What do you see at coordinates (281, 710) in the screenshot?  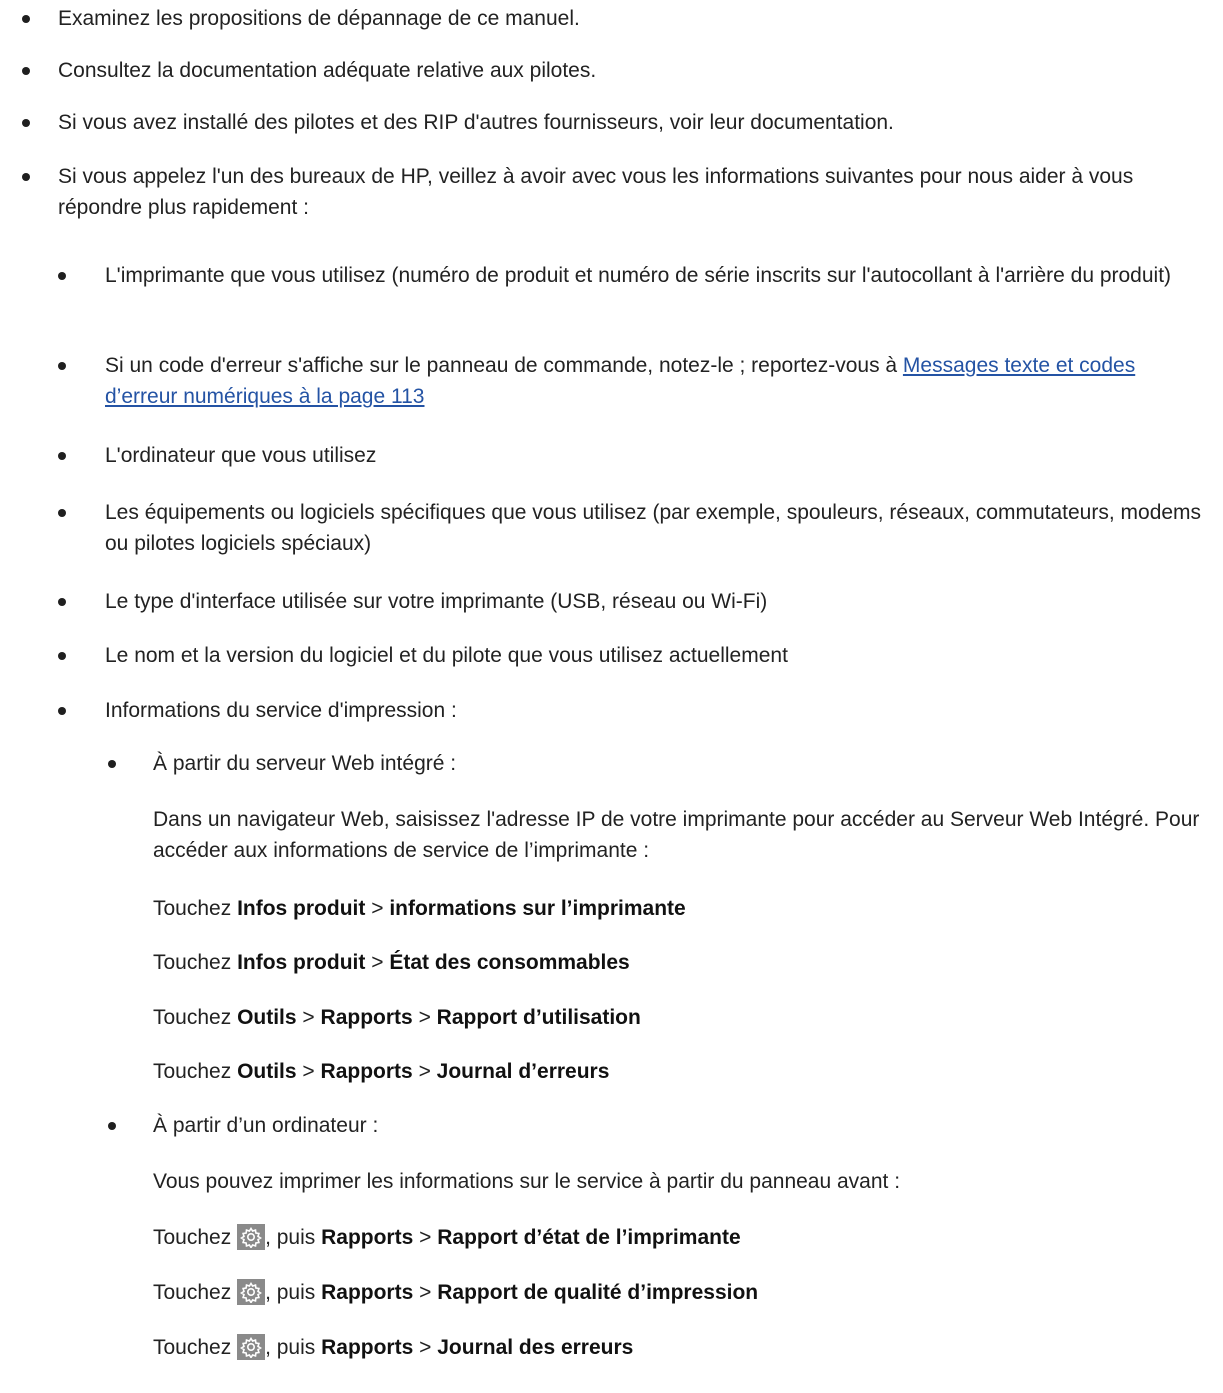 I see `sub-list-item: Informations du service d'impression :` at bounding box center [281, 710].